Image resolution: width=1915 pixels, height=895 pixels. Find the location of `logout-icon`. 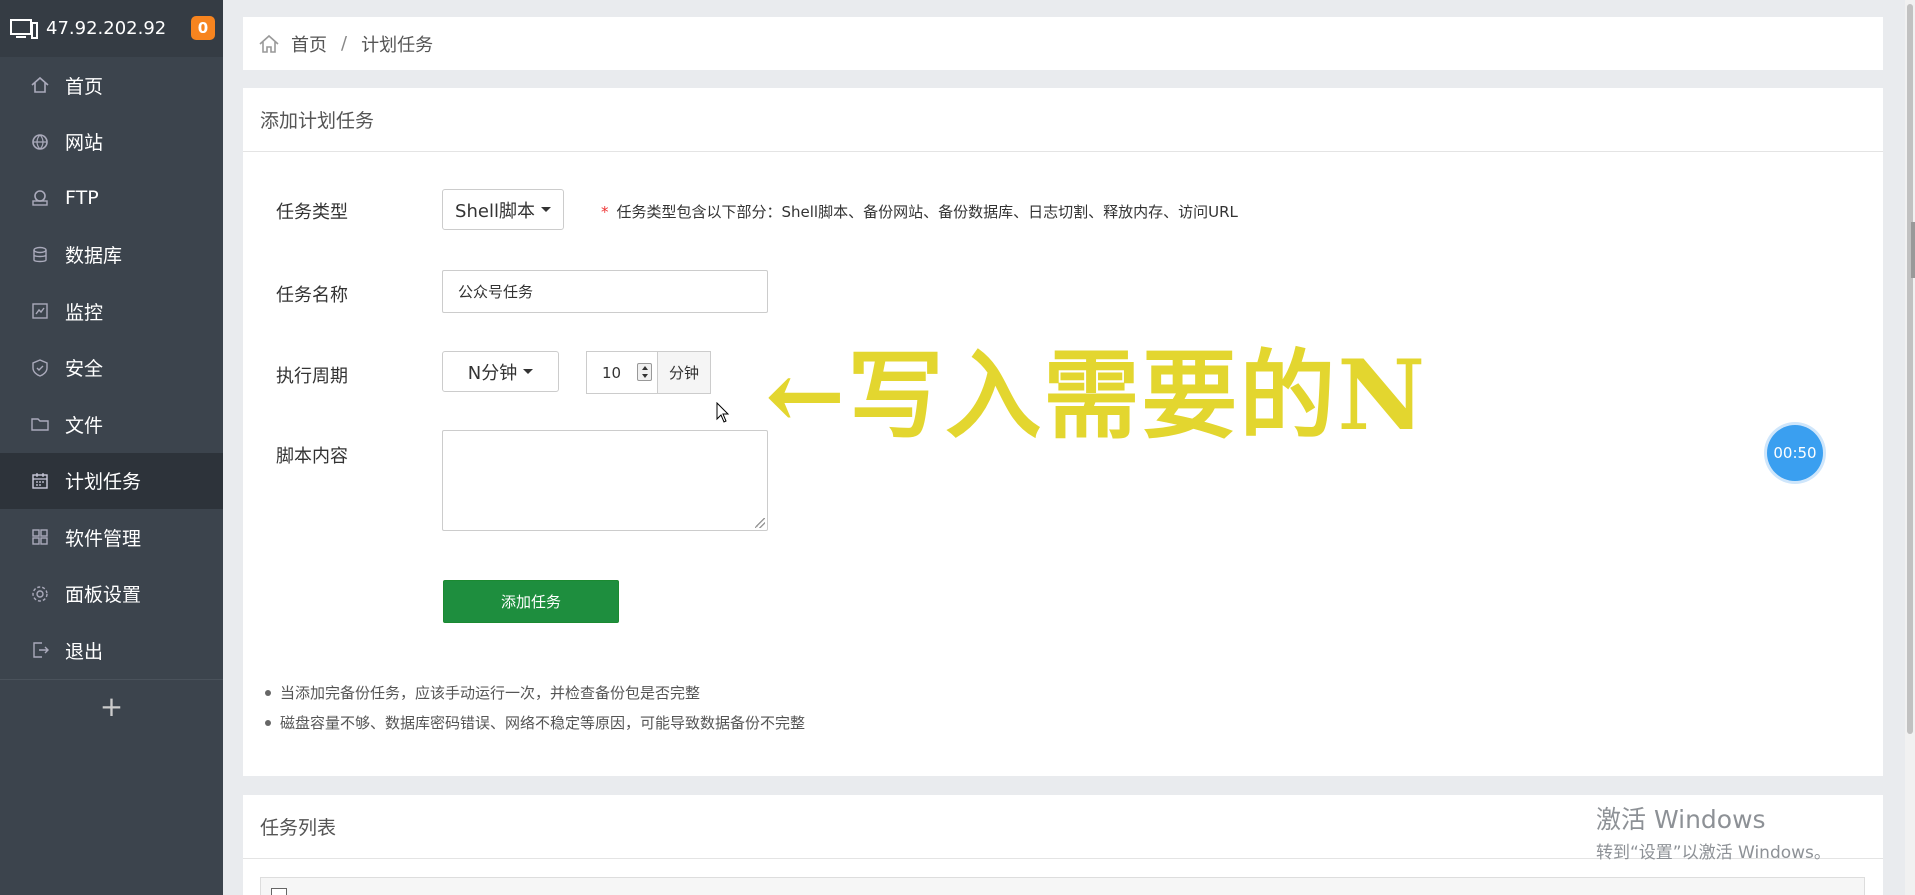

logout-icon is located at coordinates (40, 650).